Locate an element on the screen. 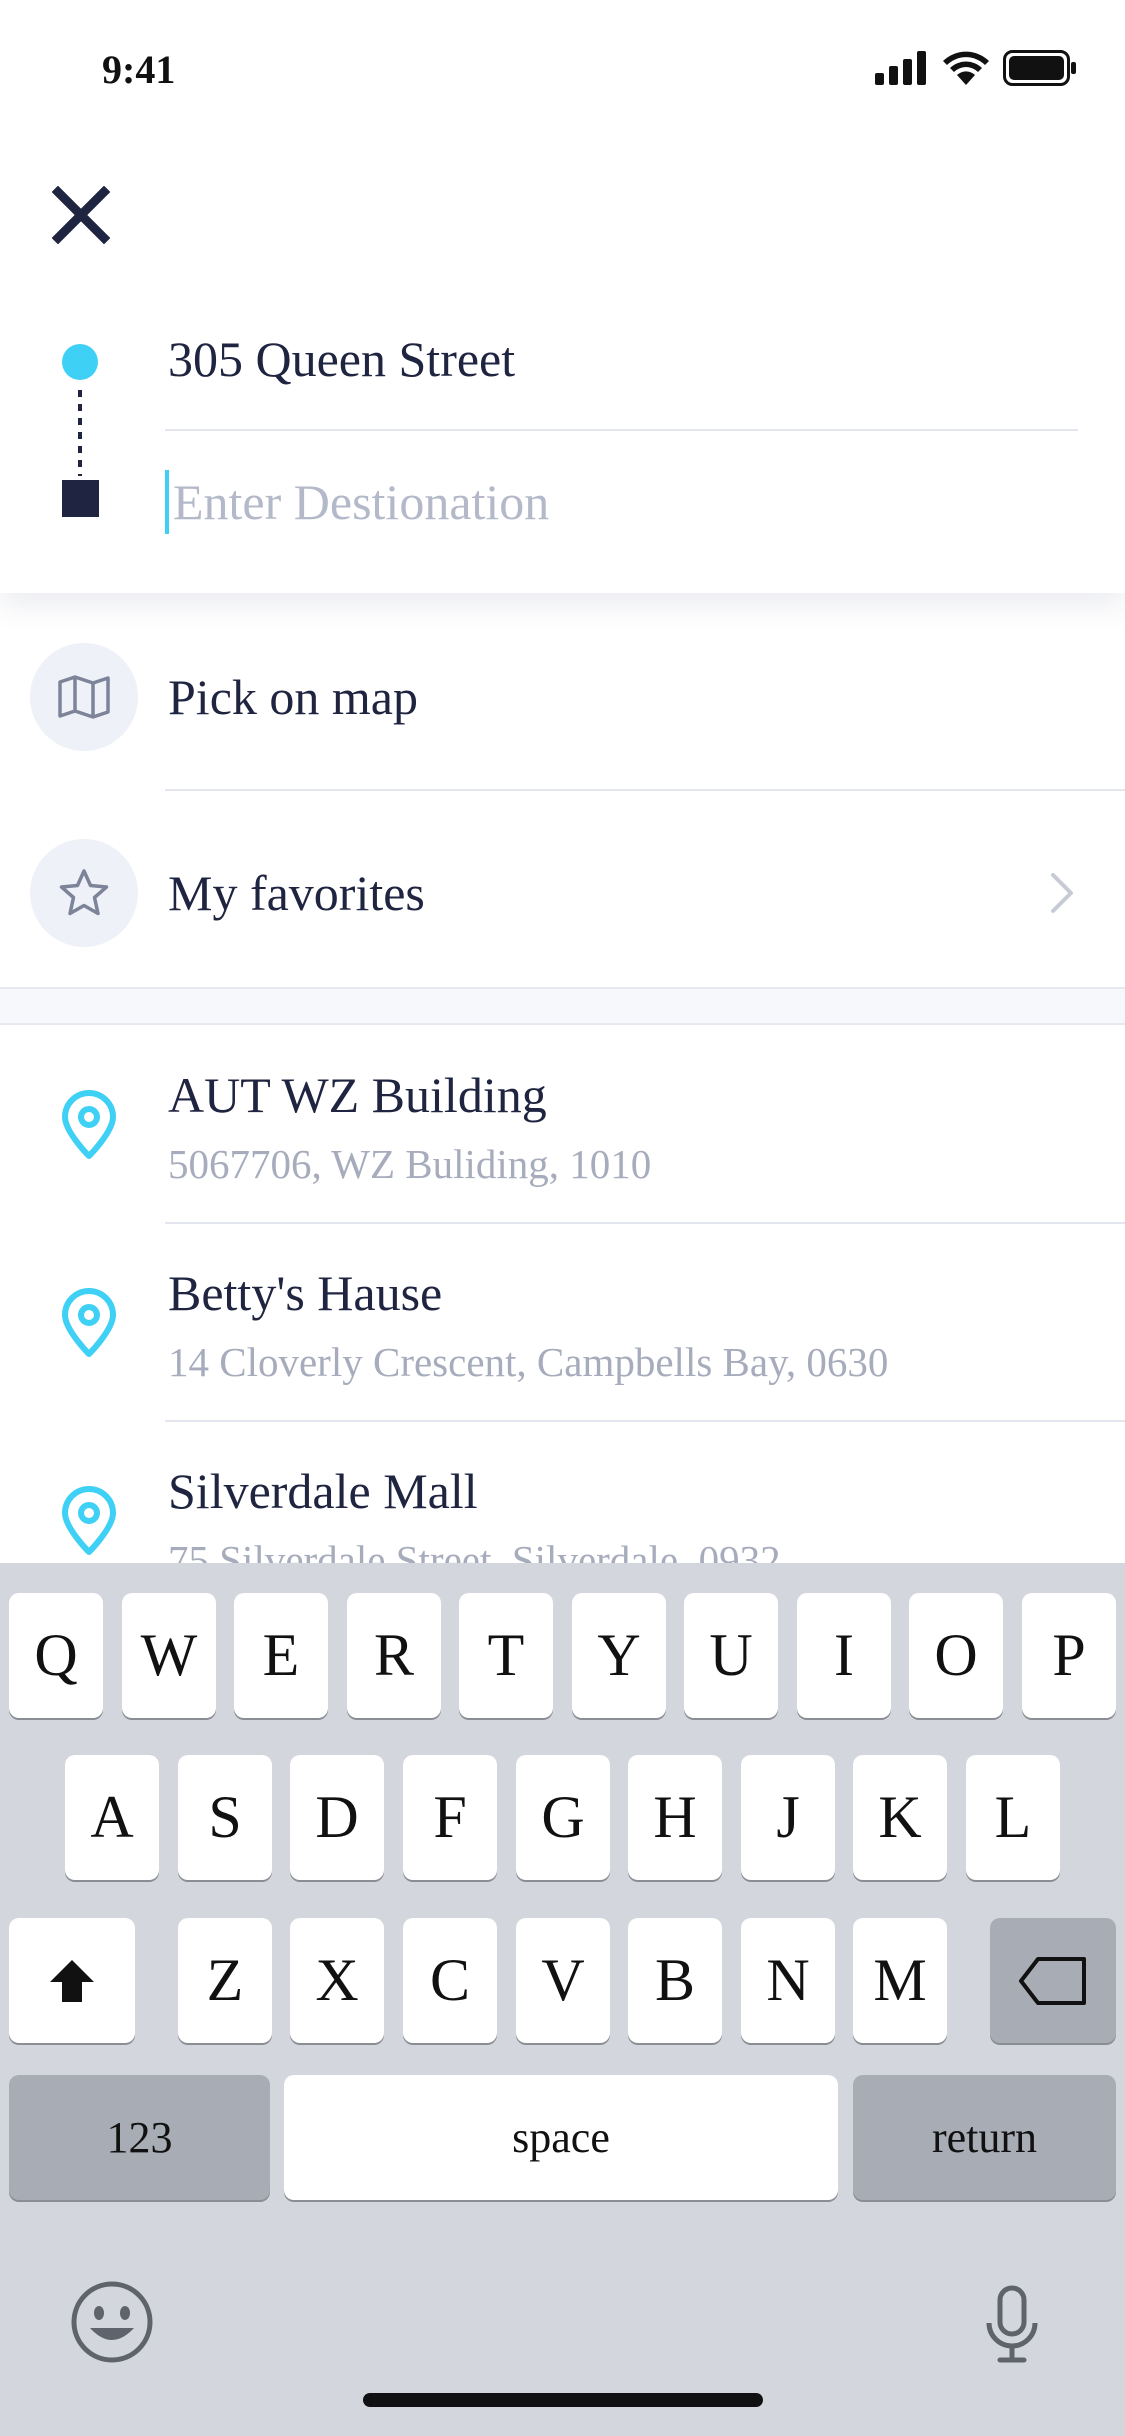  key-l: L is located at coordinates (1013, 1817).